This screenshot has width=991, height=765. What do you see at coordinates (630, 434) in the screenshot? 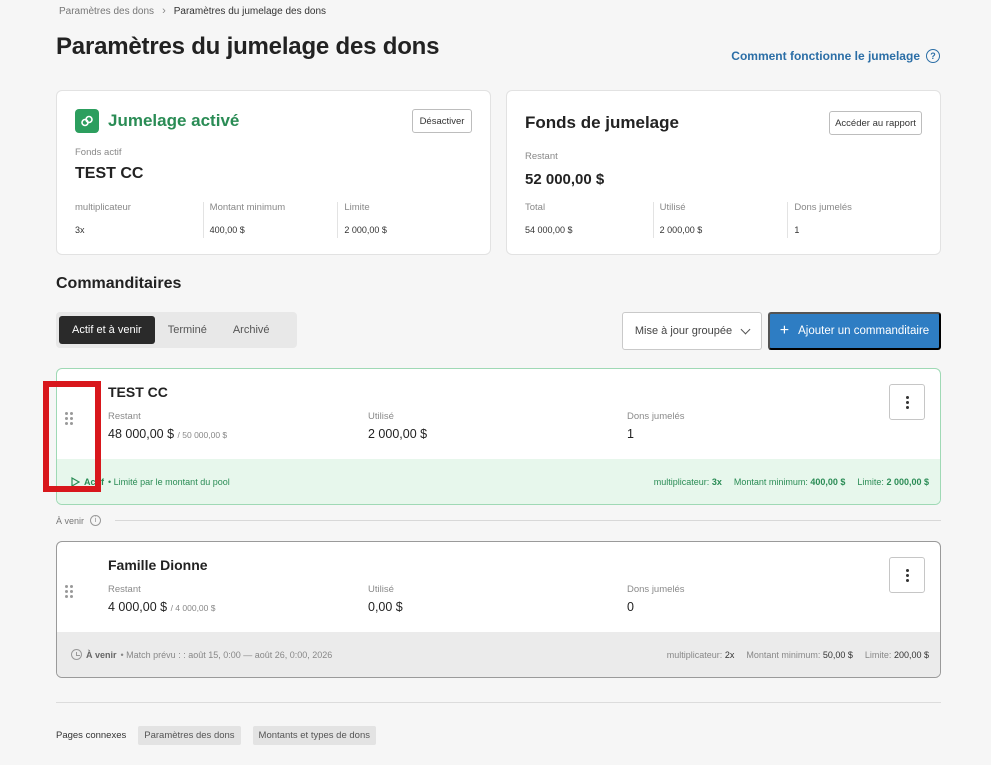
I see `matched-value: 1` at bounding box center [630, 434].